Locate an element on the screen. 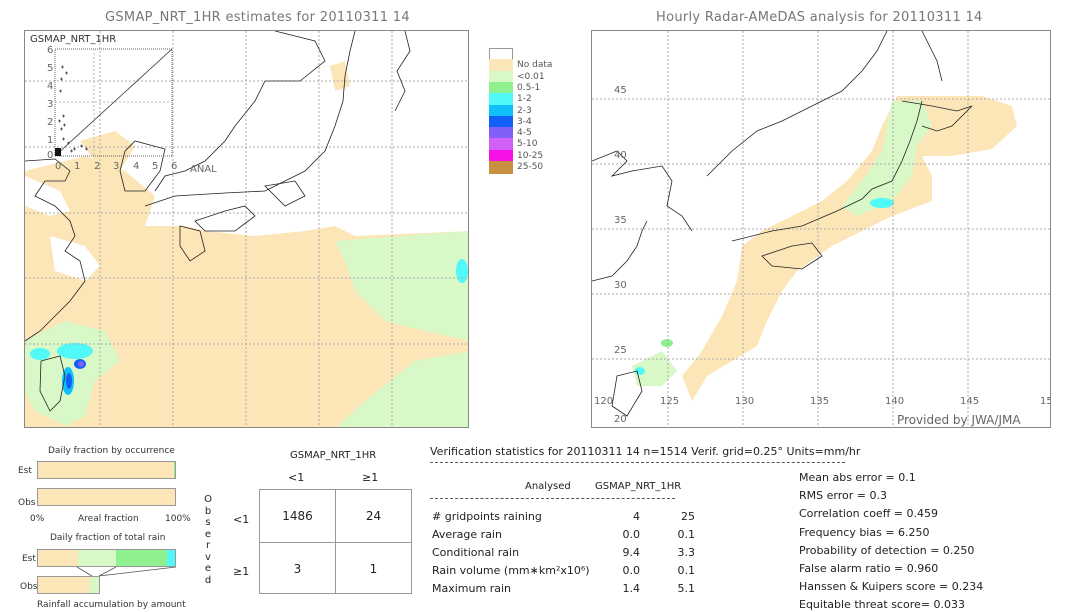 The width and height of the screenshot is (1080, 612). inset-y-tick: 4 is located at coordinates (50, 86).